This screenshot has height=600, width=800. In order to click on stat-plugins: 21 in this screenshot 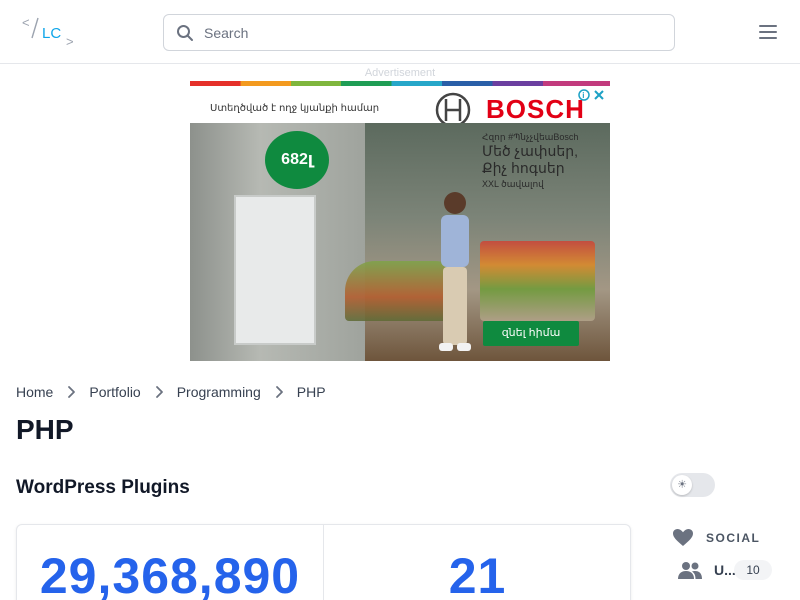, I will do `click(477, 562)`.